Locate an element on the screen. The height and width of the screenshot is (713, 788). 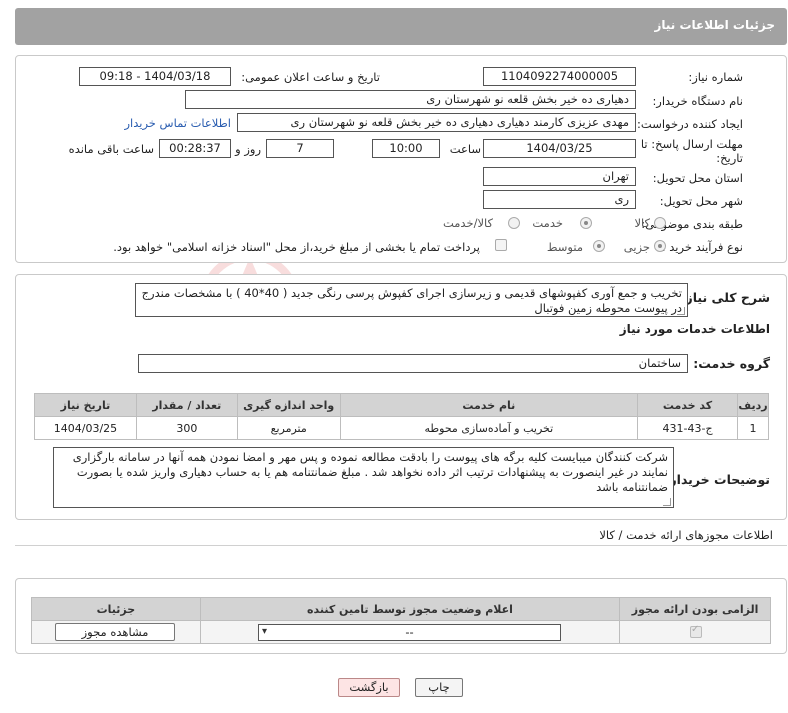
buyer-org-label: نام دستگاه خریدار: is located at coordinates (697, 101).